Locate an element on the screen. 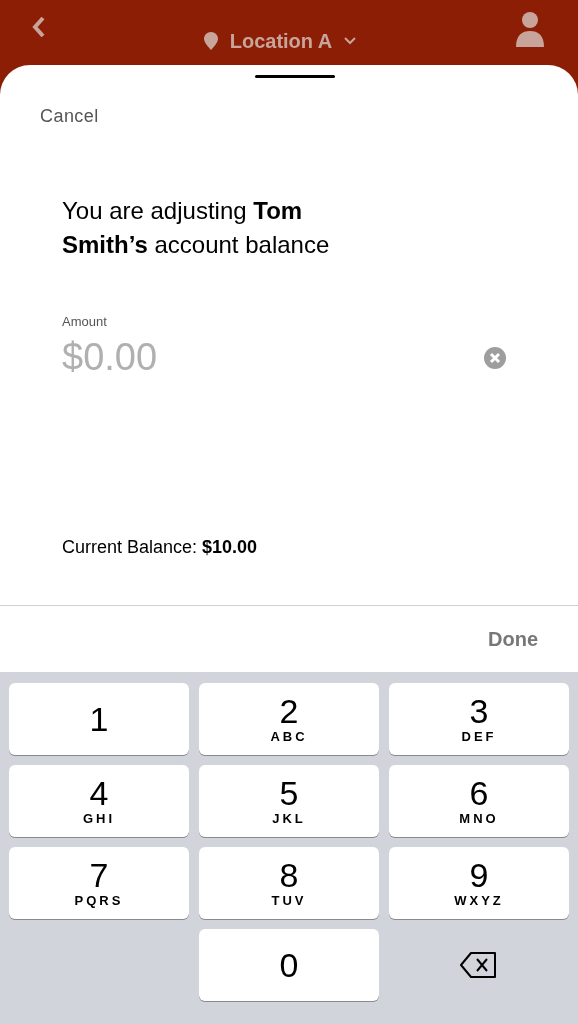  clear-icon is located at coordinates (495, 357).